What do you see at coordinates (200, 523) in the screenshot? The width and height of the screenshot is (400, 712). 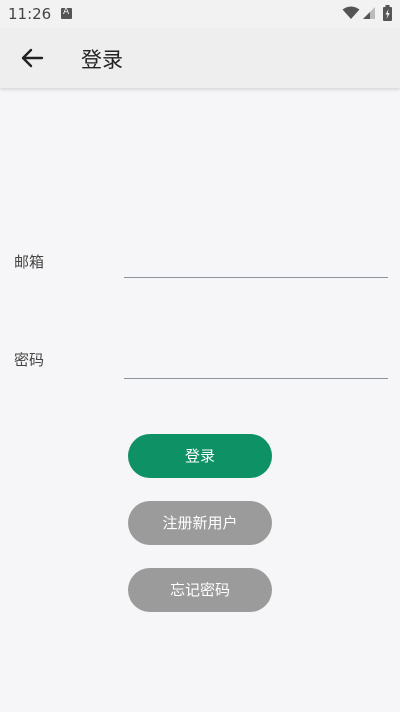 I see `register-button: 注册新用户` at bounding box center [200, 523].